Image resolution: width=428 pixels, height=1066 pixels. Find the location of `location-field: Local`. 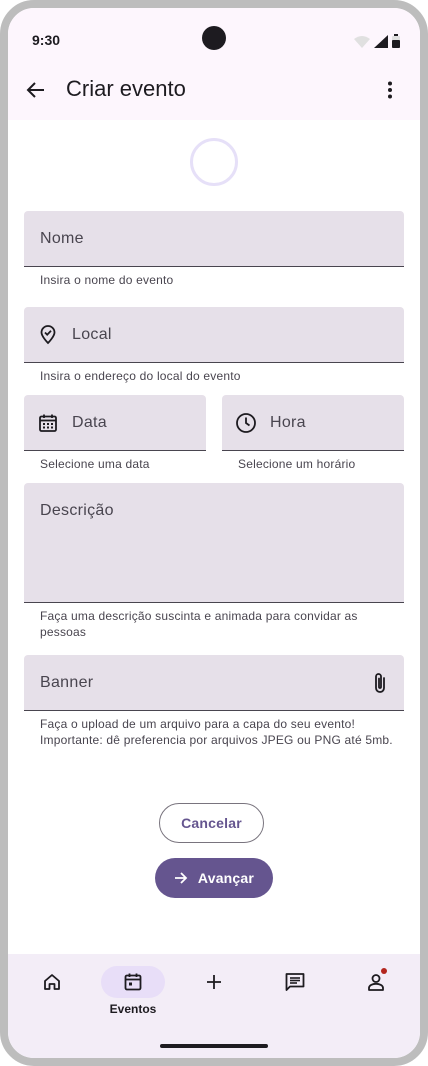

location-field: Local is located at coordinates (214, 335).